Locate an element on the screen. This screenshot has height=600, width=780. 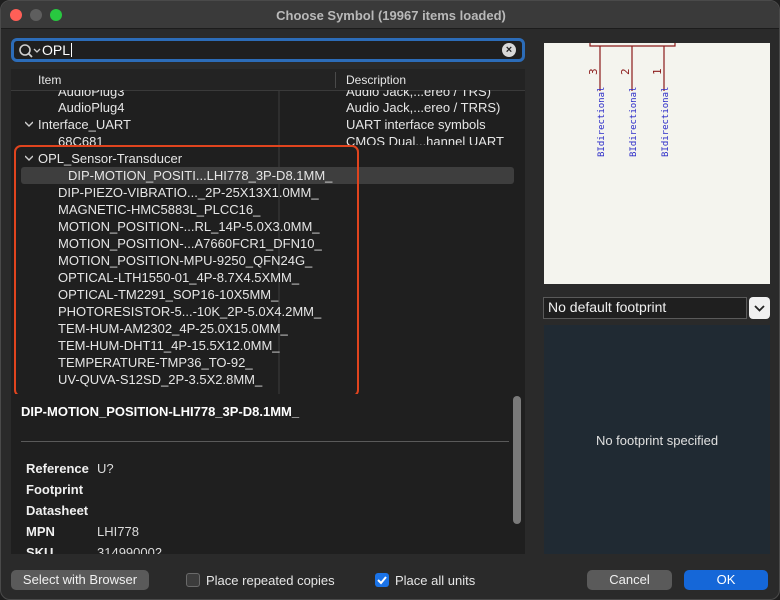
list-item: MOTION_POSITION-MPU-9250_QFN24G_ is located at coordinates (268, 260).